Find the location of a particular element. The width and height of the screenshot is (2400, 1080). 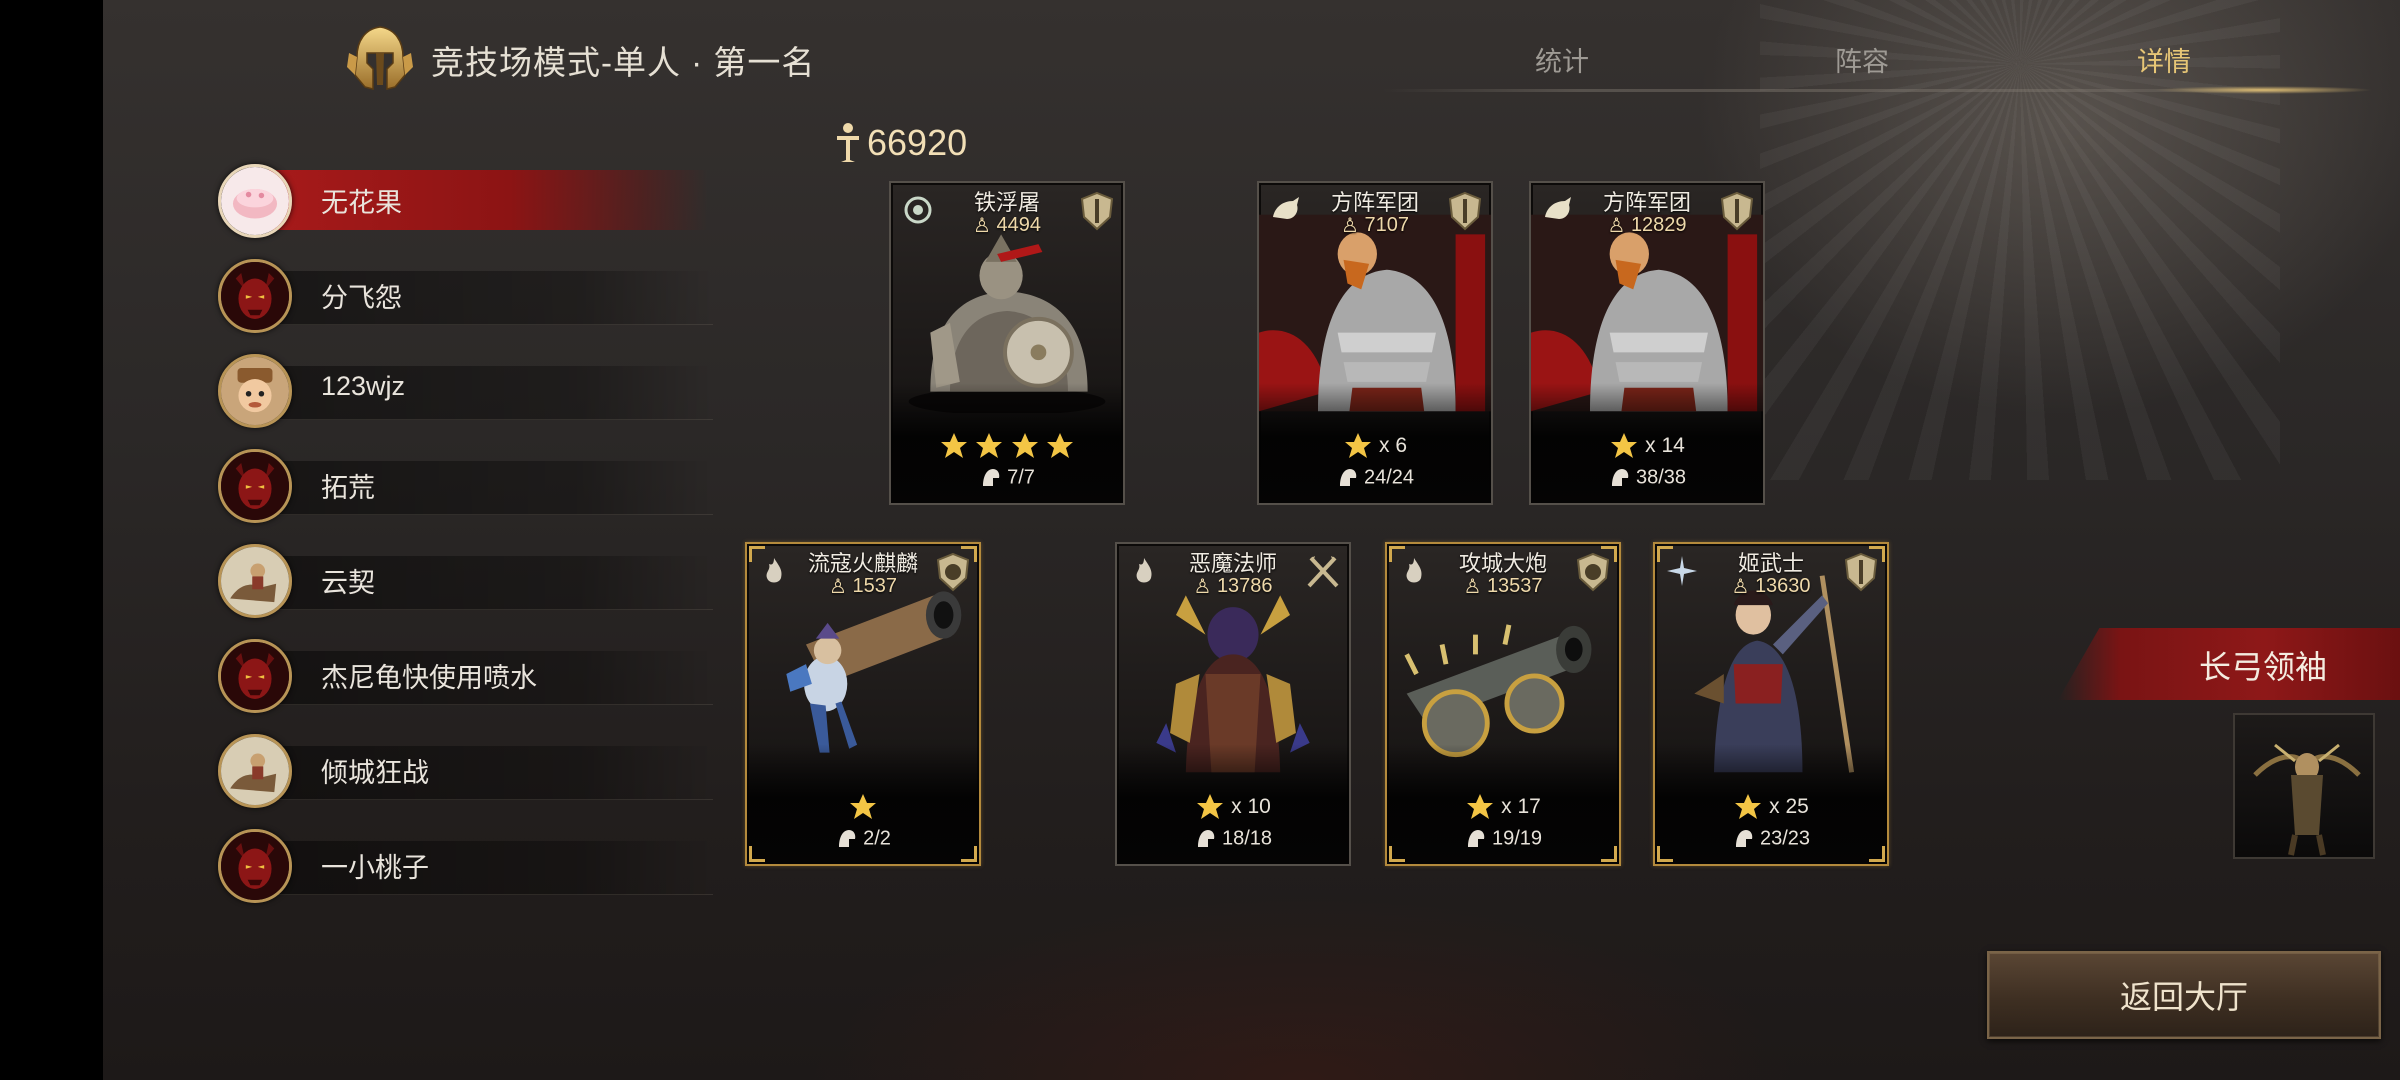

unit-stars: x 25 is located at coordinates (1771, 807).